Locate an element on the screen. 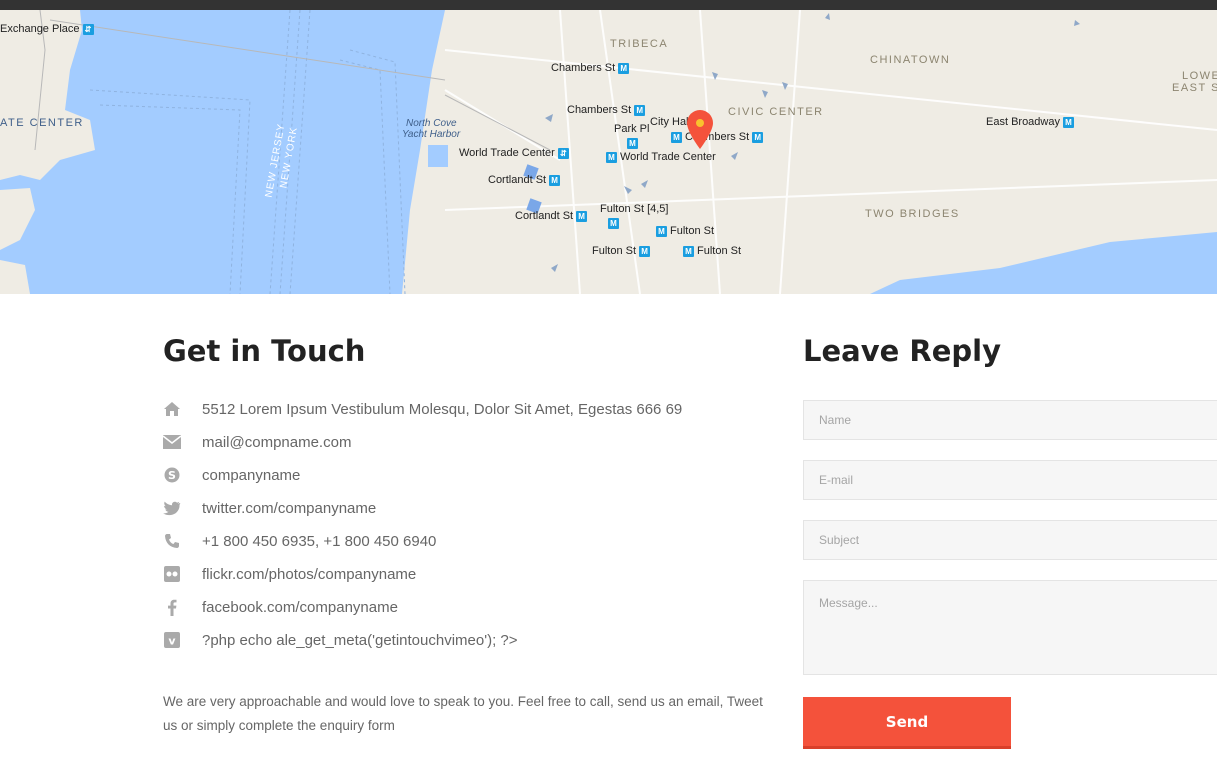 This screenshot has height=783, width=1217. label-chambers-st-2: Chambers St M is located at coordinates (606, 110).